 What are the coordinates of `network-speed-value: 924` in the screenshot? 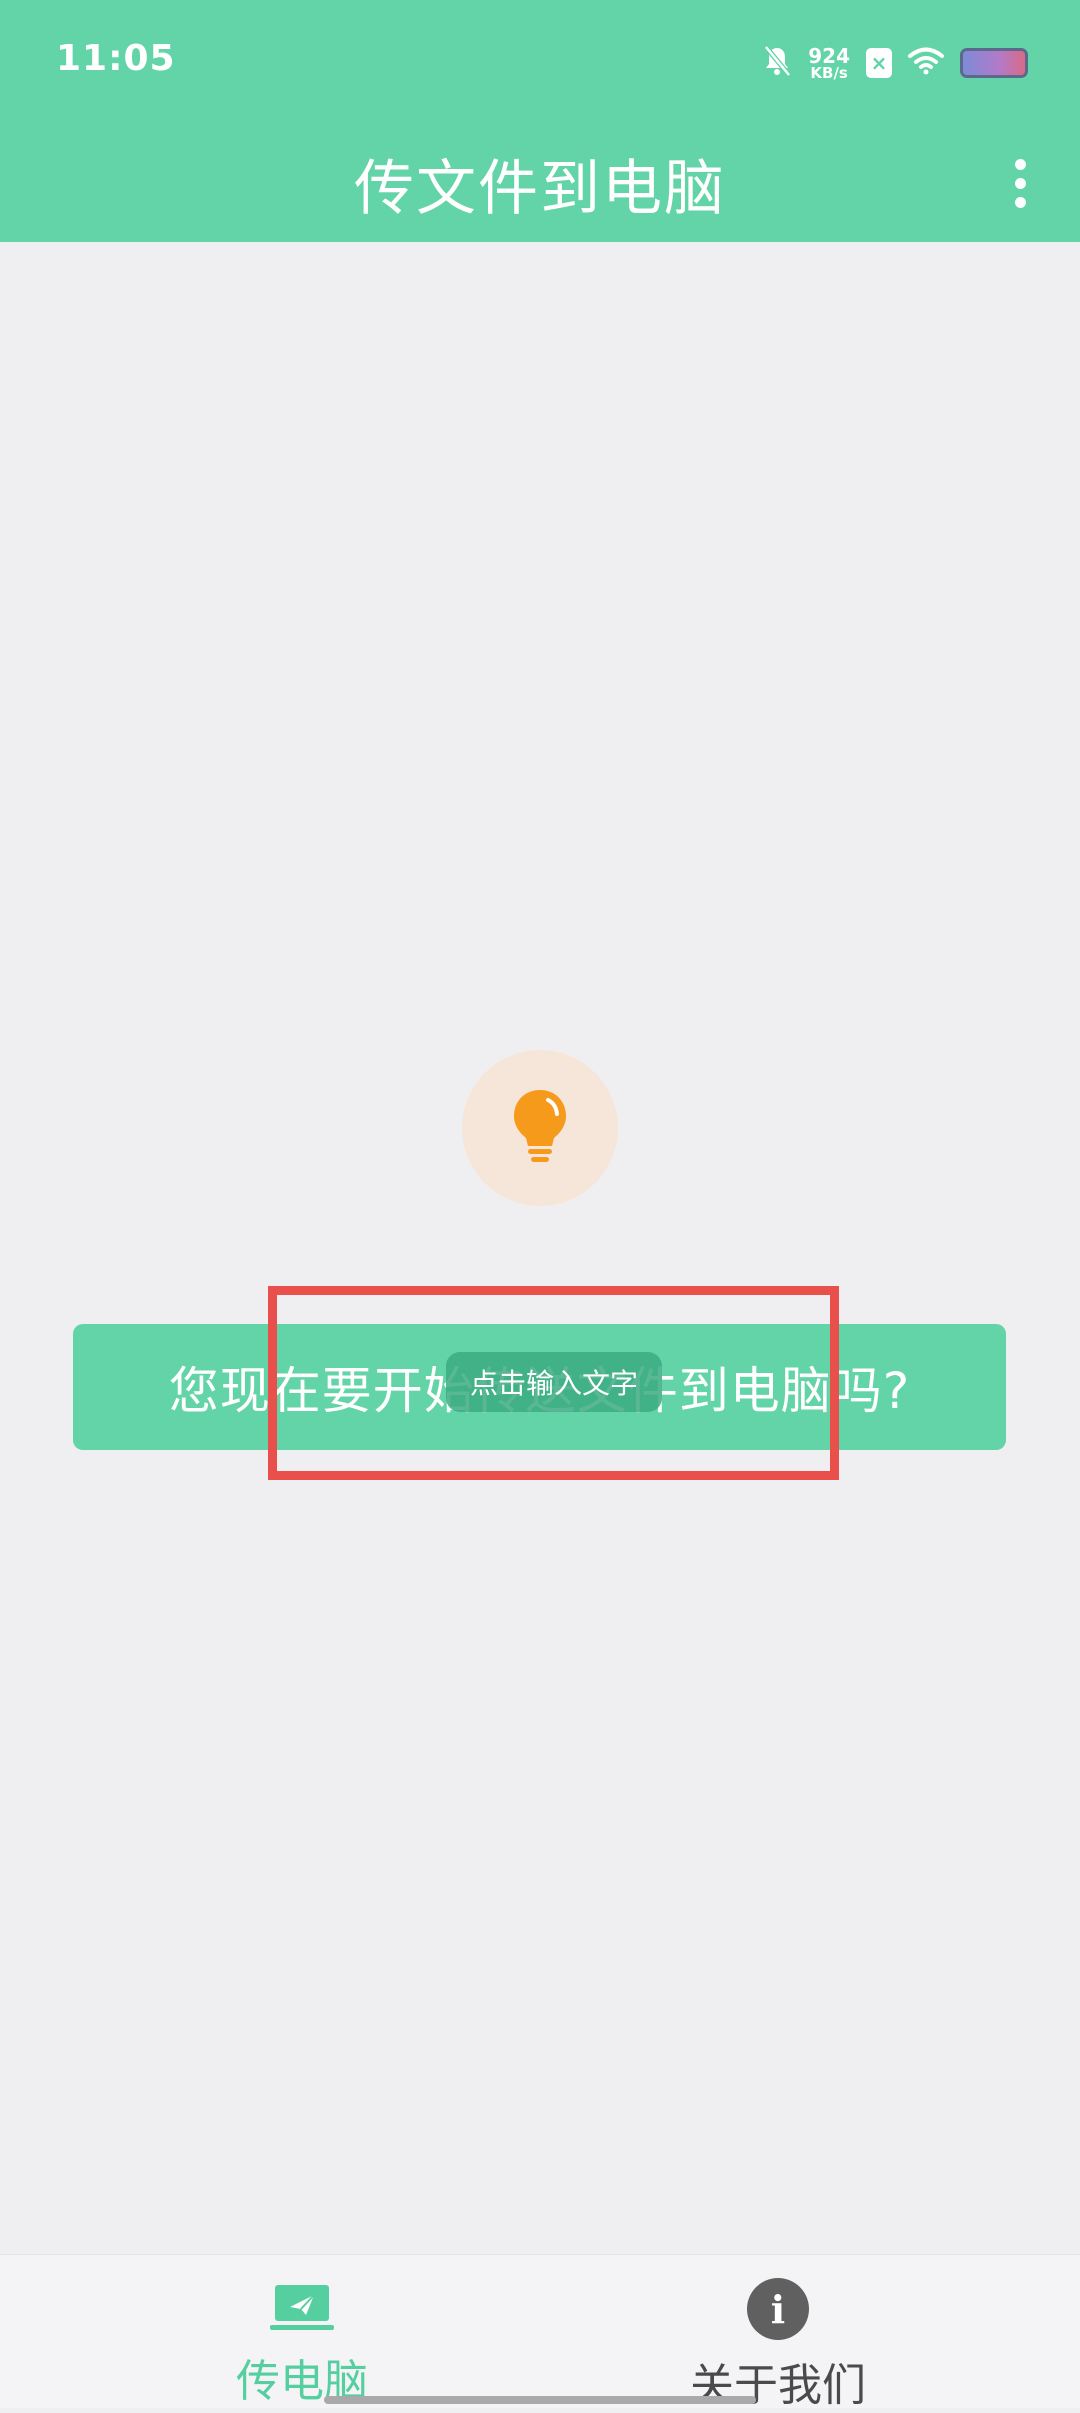 It's located at (829, 55).